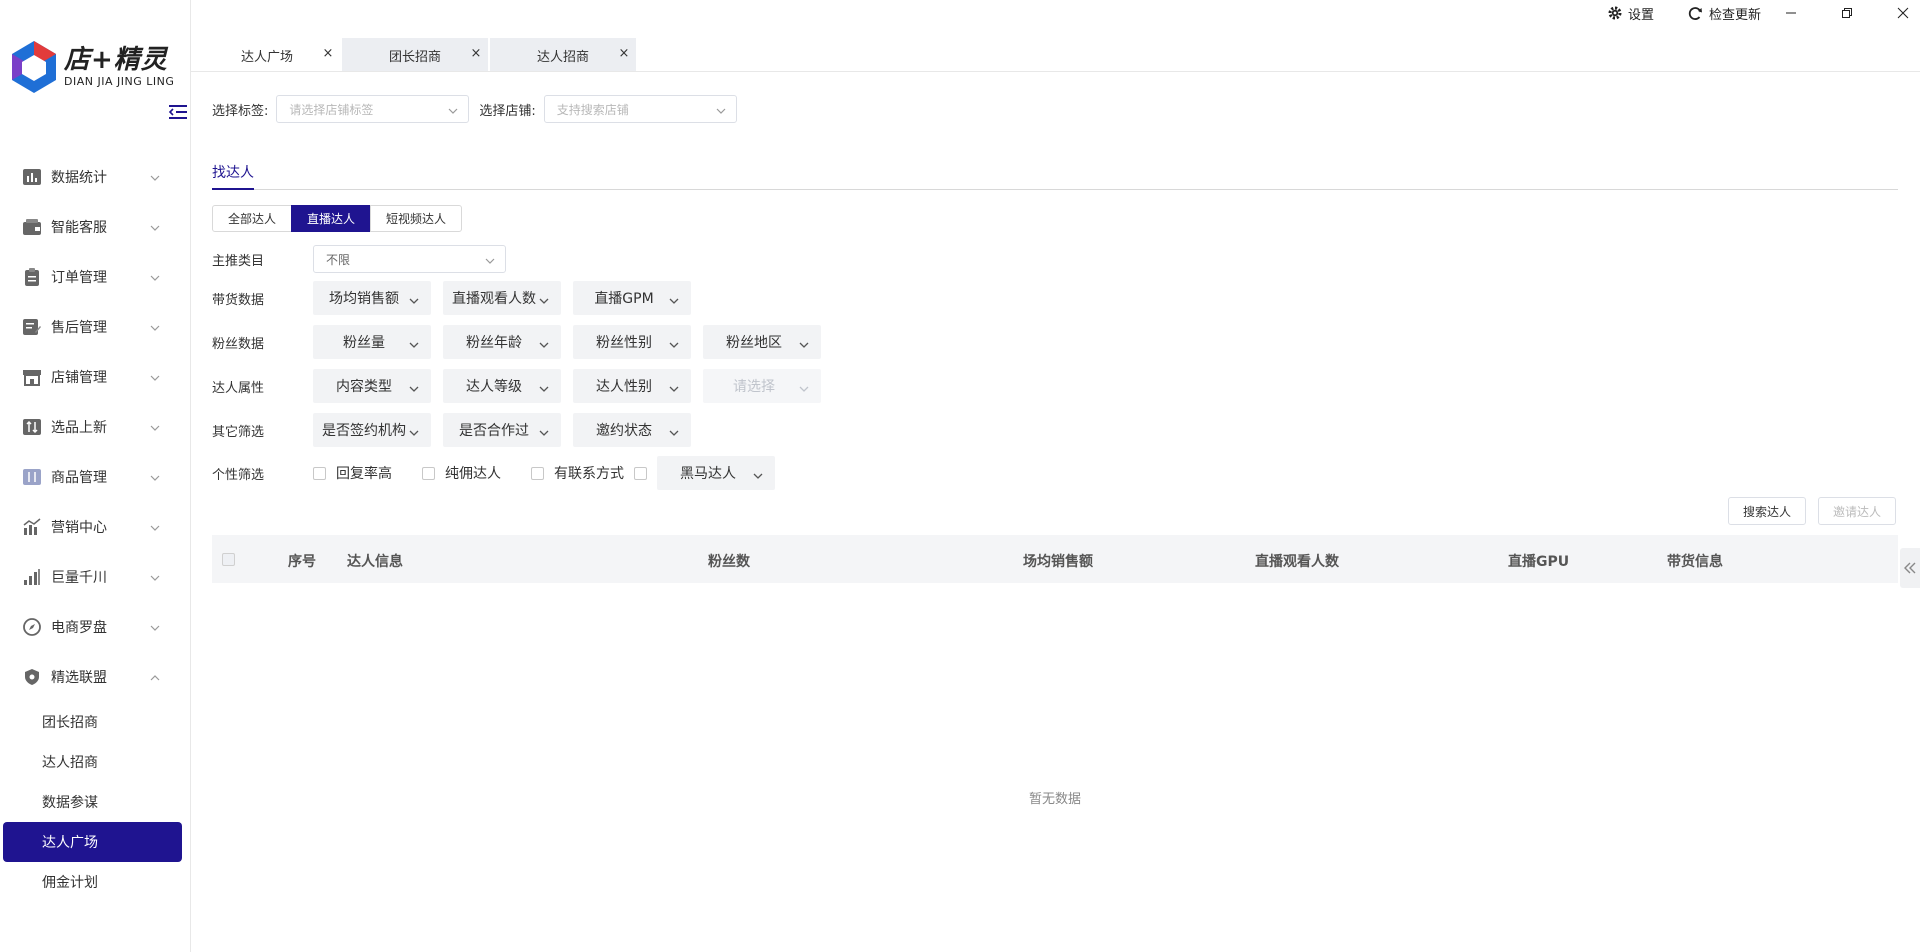 The image size is (1920, 952). I want to click on sidebar-item-alliance: 精选联盟, so click(95, 677).